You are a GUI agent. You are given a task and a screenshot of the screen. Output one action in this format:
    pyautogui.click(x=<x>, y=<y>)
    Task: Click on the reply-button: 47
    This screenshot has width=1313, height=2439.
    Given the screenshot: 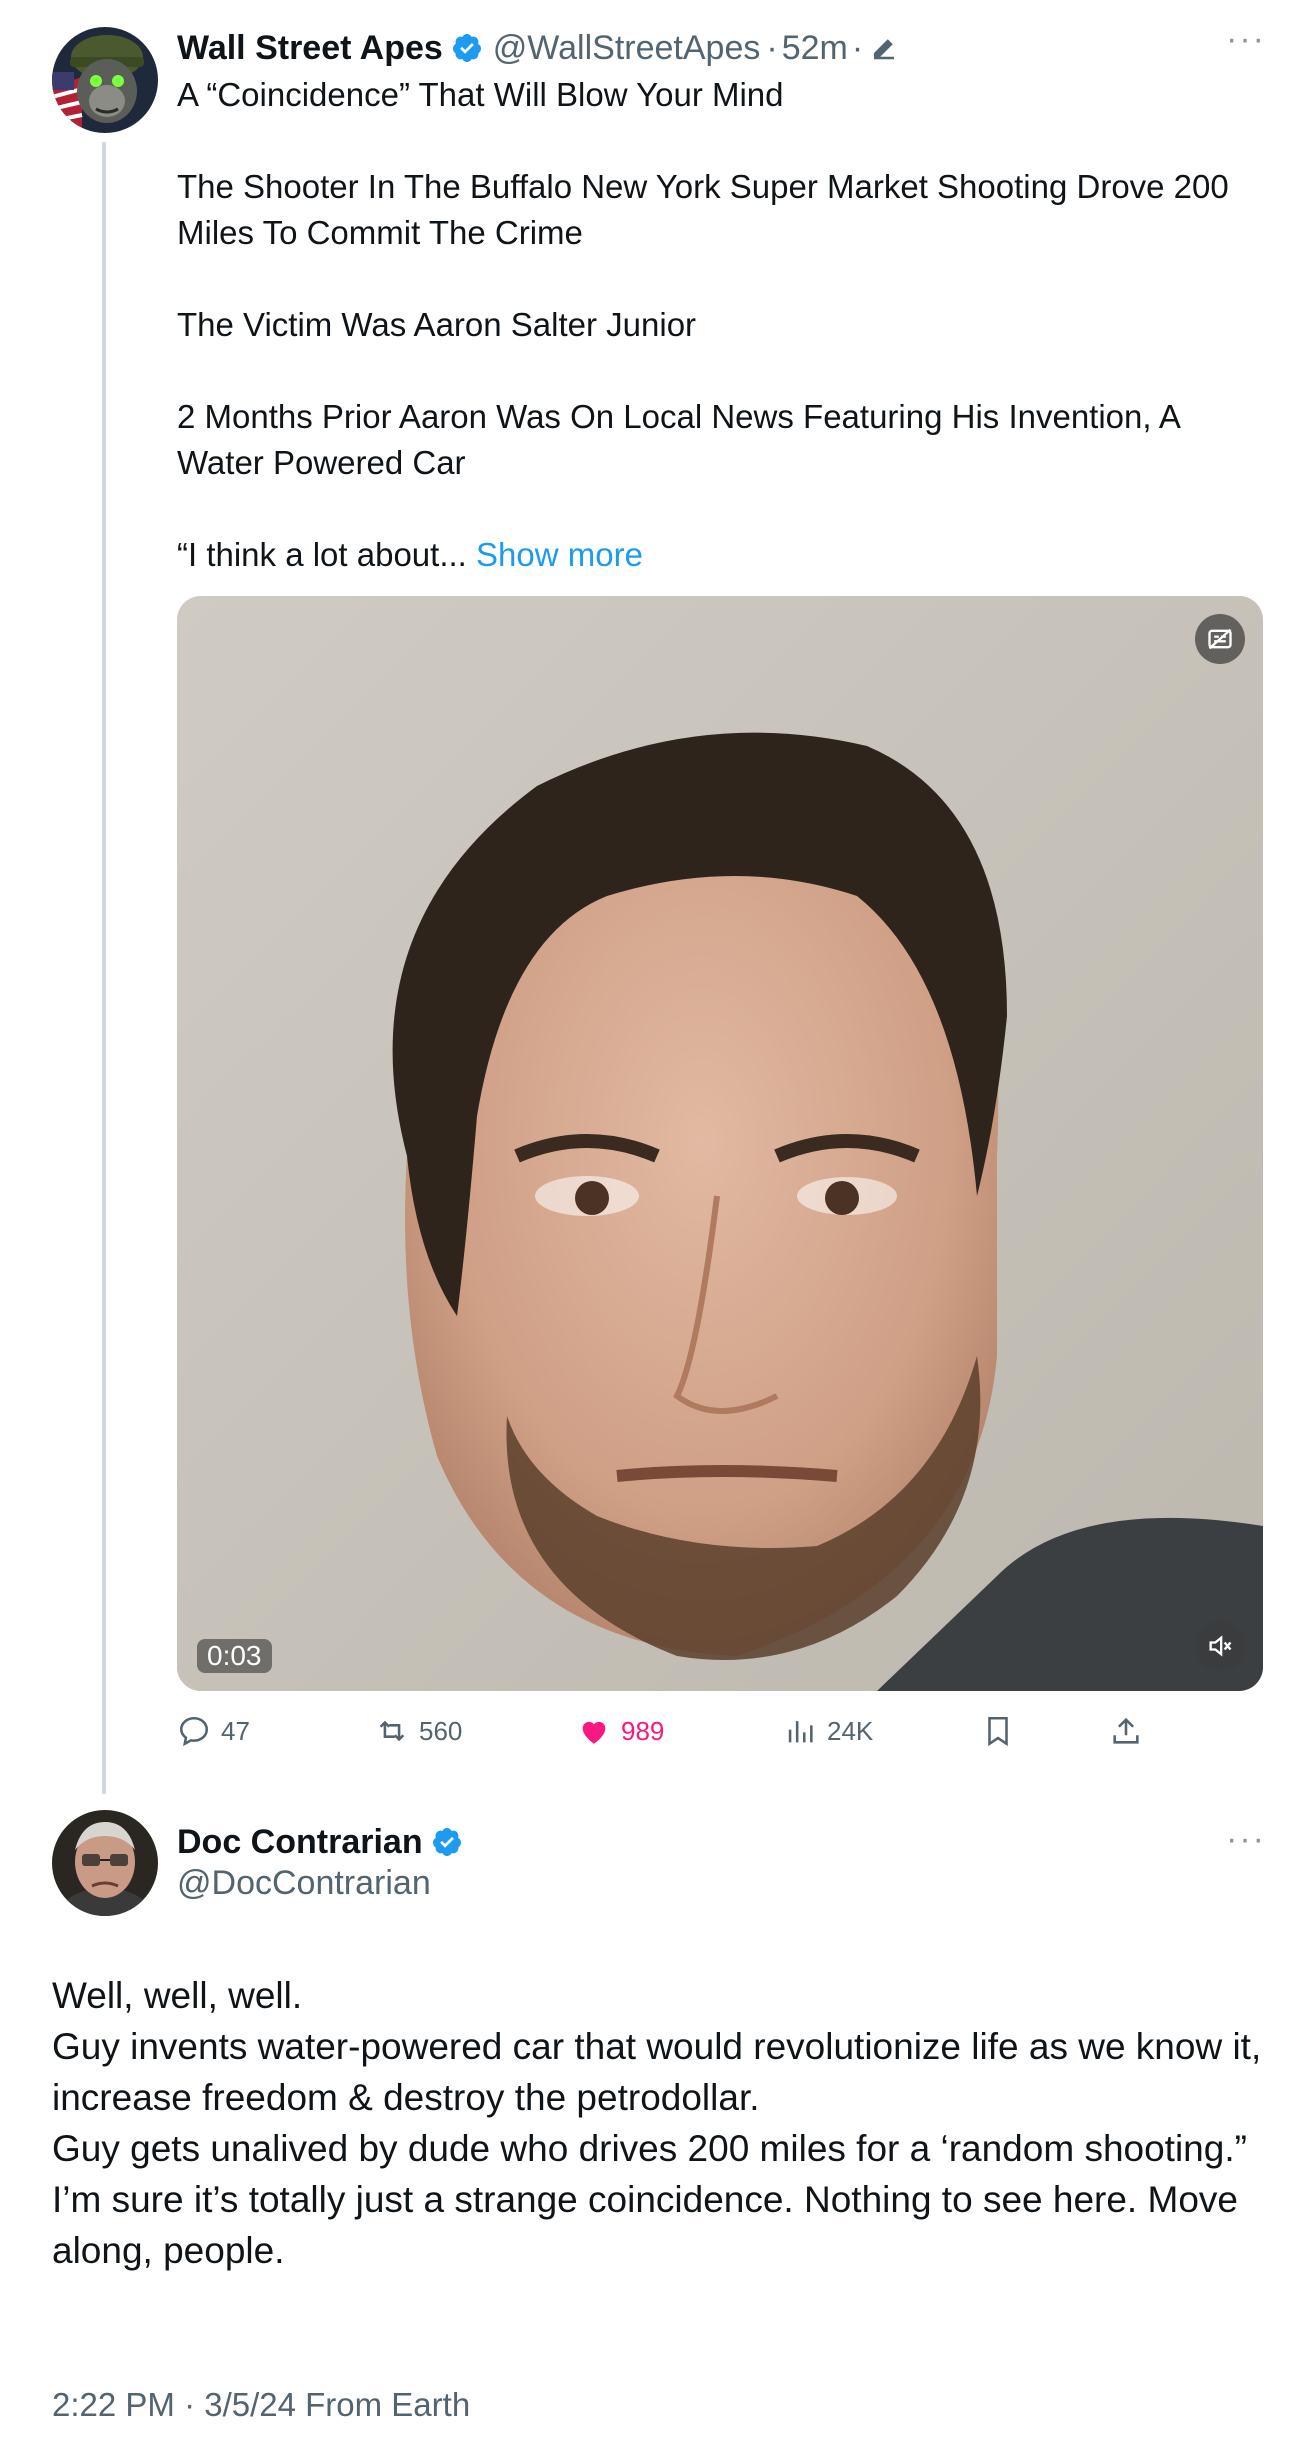 What is the action you would take?
    pyautogui.click(x=213, y=1731)
    